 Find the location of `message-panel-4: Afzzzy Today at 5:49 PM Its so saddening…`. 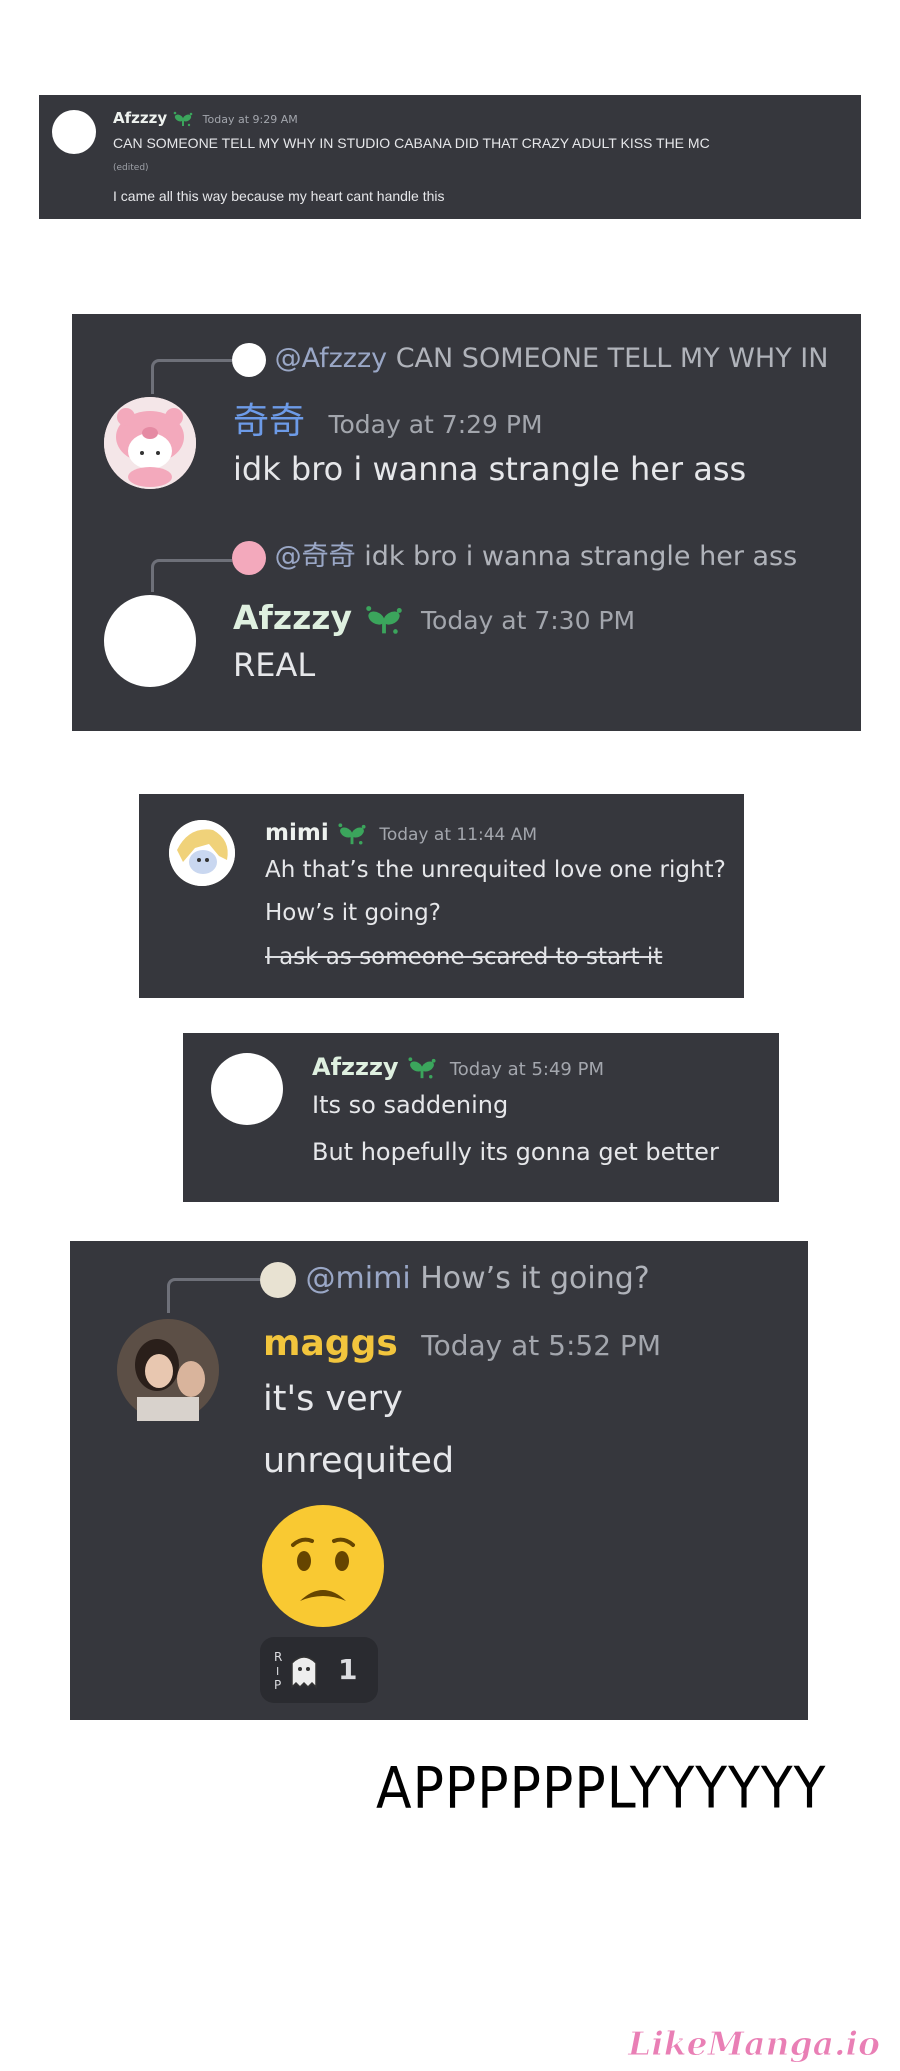

message-panel-4: Afzzzy Today at 5:49 PM Its so saddening… is located at coordinates (481, 1117).